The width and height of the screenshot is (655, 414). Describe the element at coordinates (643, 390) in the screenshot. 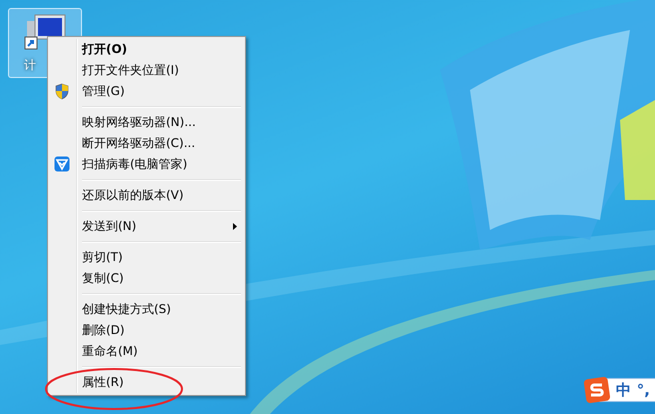

I see `punctuation-toggle: °,` at that location.